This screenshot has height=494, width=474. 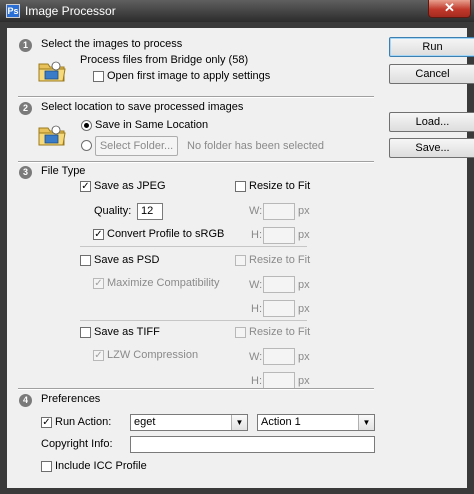 I want to click on tiff-width-input, so click(x=279, y=356).